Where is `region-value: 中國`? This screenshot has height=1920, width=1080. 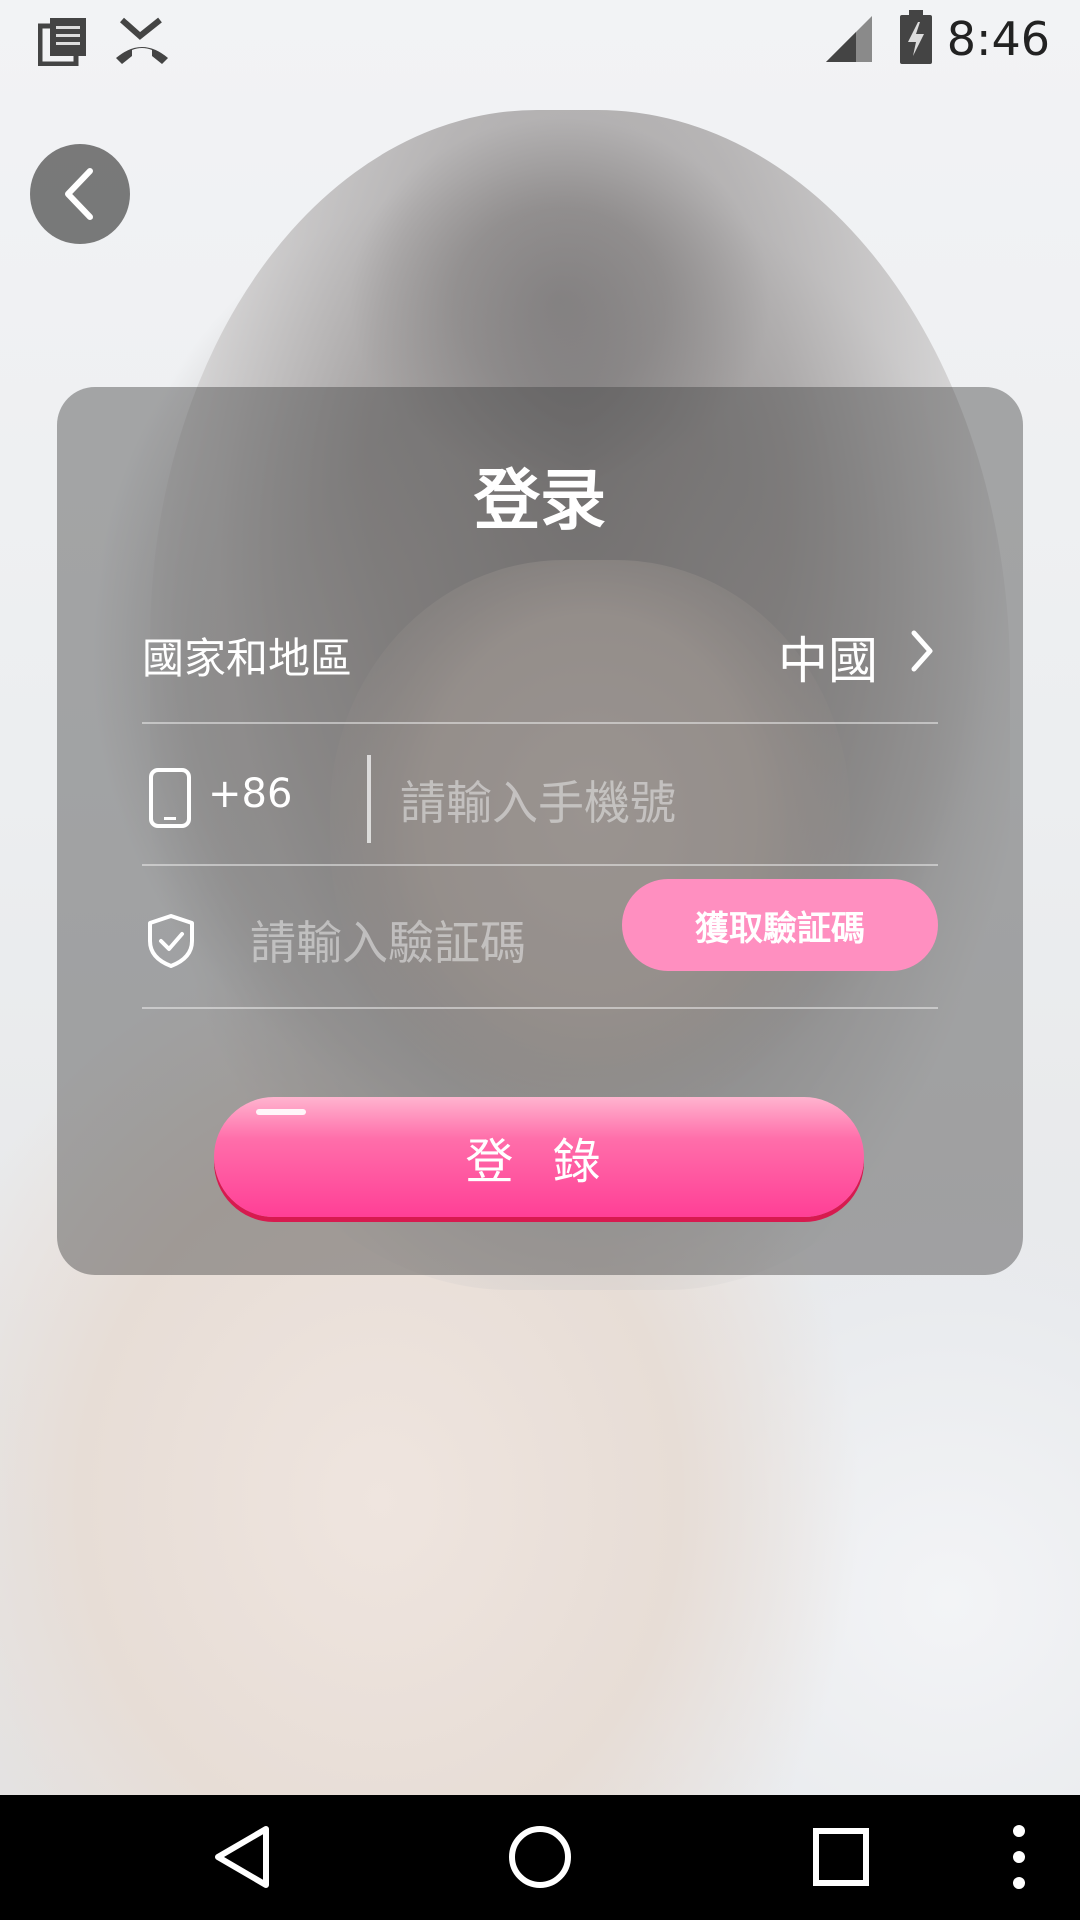 region-value: 中國 is located at coordinates (828, 661).